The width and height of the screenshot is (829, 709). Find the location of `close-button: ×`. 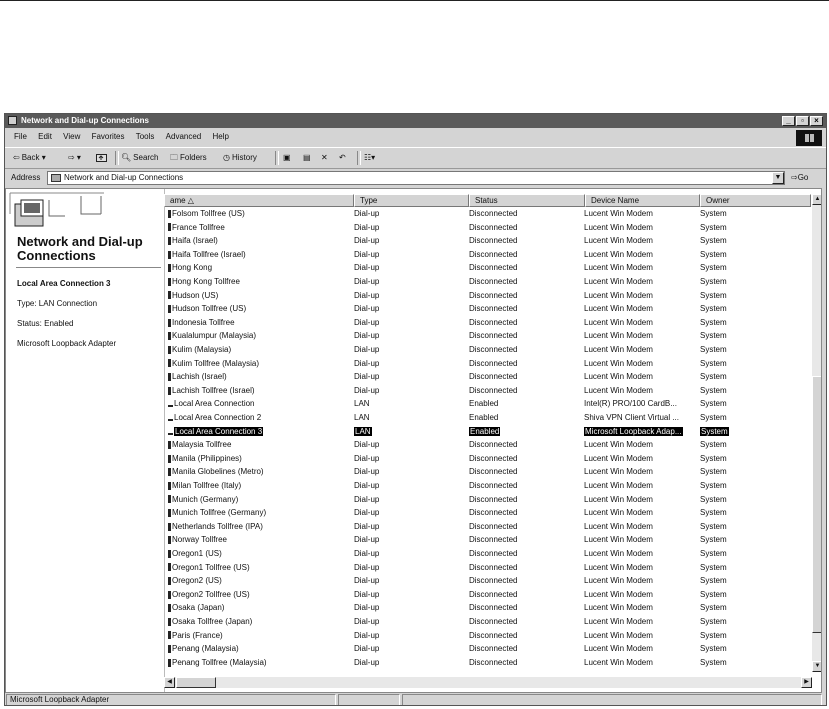

close-button: × is located at coordinates (816, 121).